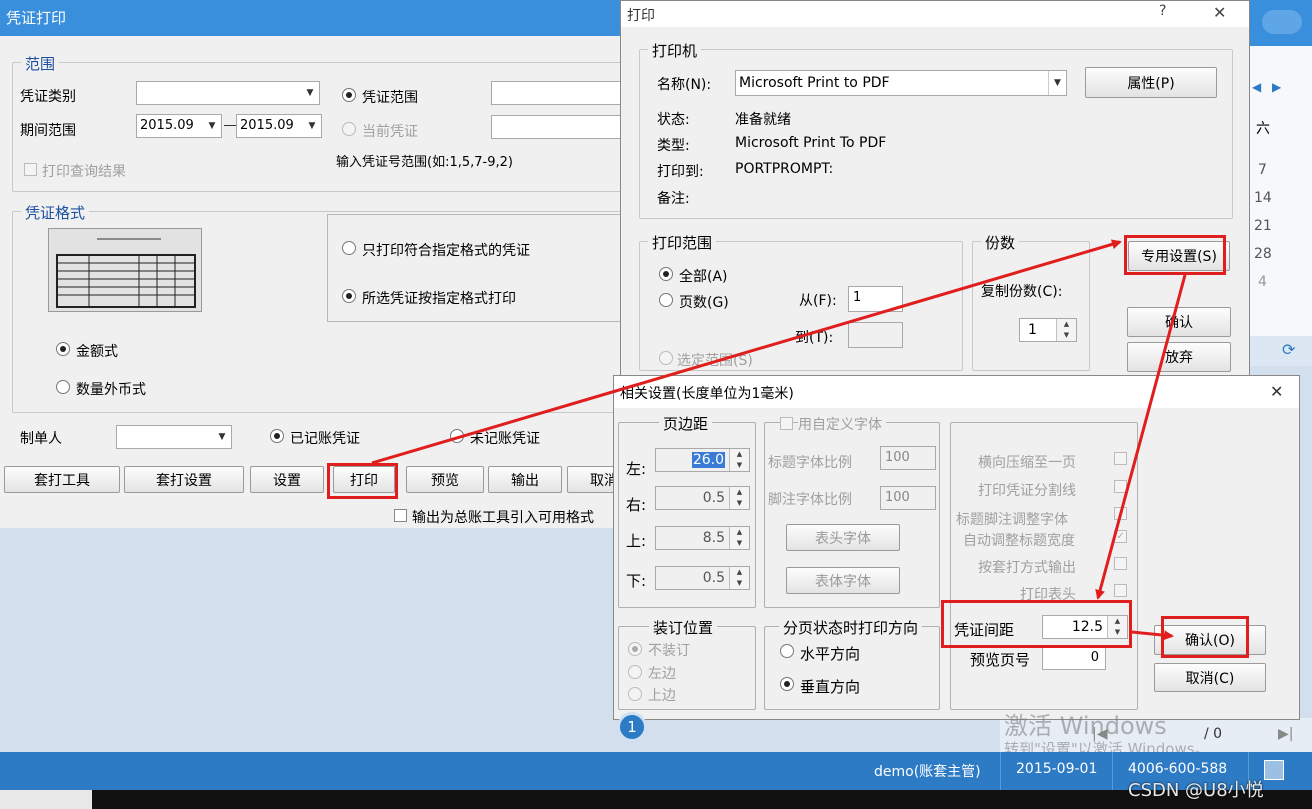 This screenshot has width=1312, height=809. Describe the element at coordinates (1196, 790) in the screenshot. I see `csdn-watermark: CSDN @U8小悦` at that location.